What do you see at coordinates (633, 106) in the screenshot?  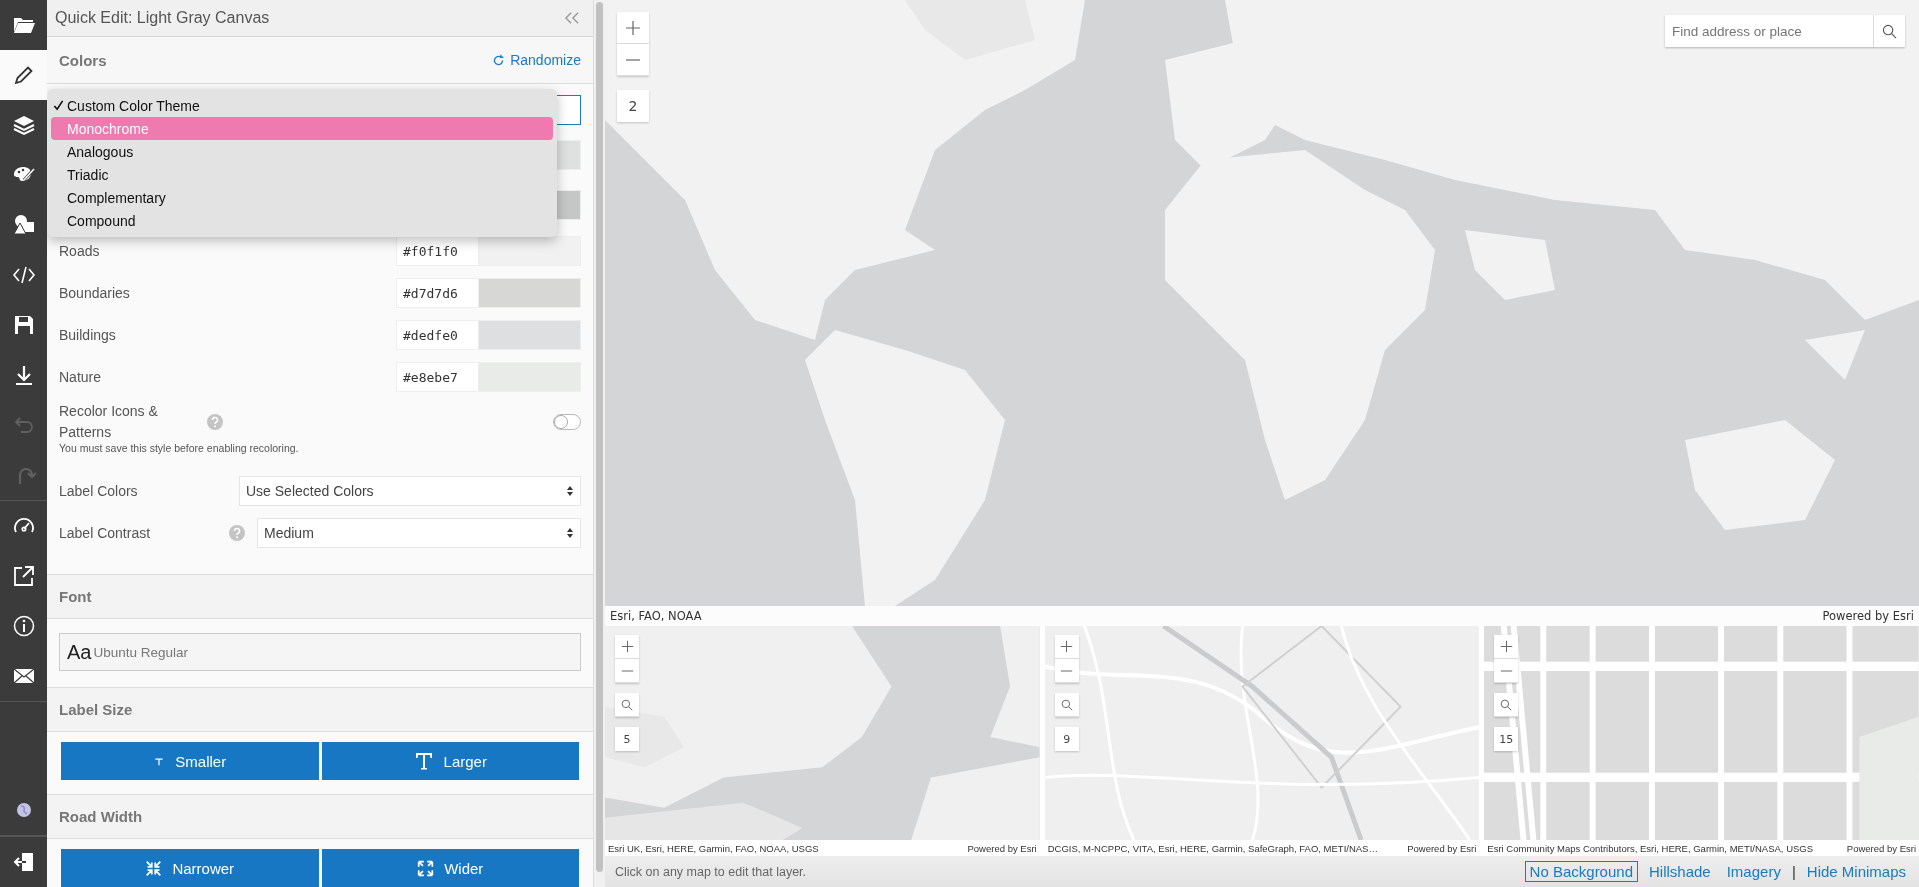 I see `zoom-level: 2` at bounding box center [633, 106].